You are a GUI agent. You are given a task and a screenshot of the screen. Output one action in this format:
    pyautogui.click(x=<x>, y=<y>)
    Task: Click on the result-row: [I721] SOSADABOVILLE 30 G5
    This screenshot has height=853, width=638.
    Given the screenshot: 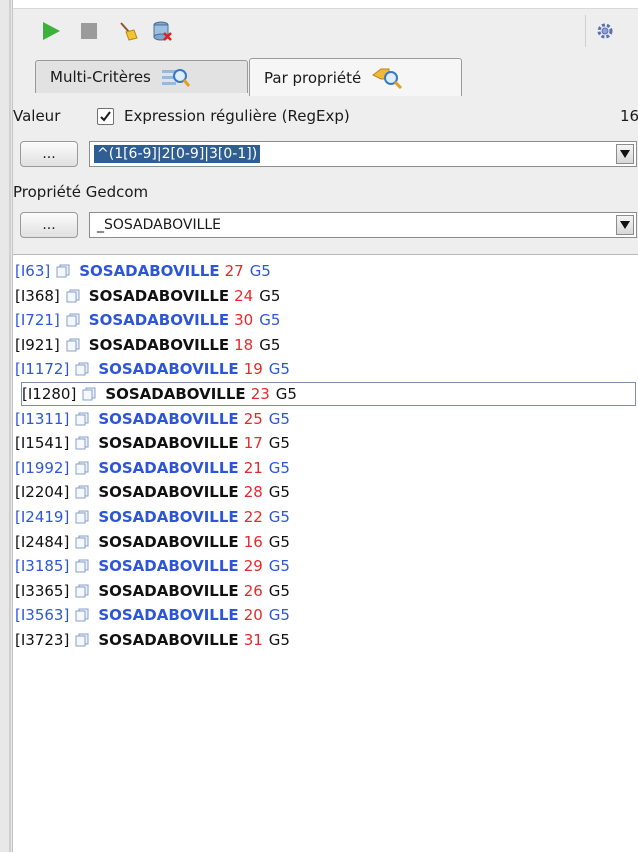 What is the action you would take?
    pyautogui.click(x=147, y=320)
    